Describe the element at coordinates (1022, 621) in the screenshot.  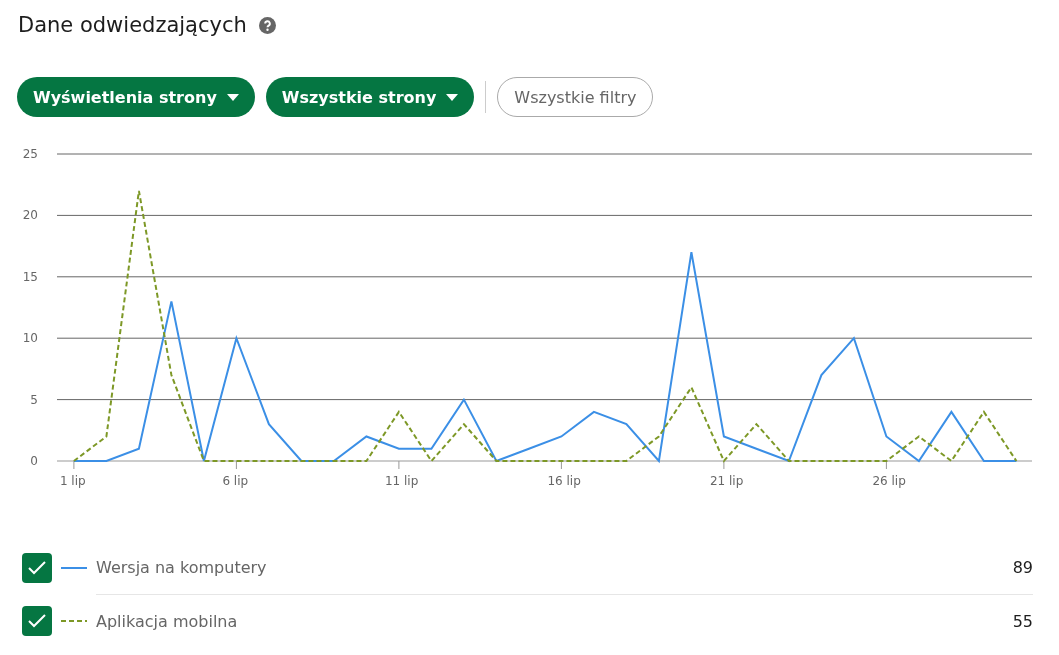
I see `legend-total: 55` at that location.